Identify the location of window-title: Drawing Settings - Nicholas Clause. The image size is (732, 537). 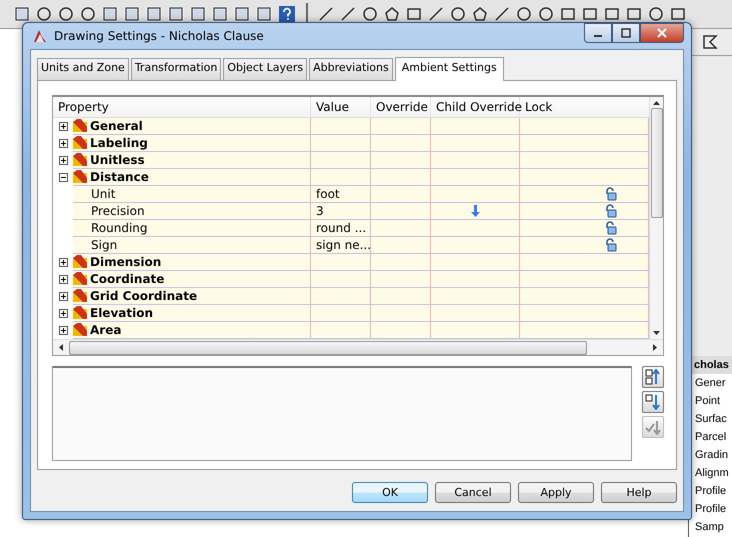
(159, 36).